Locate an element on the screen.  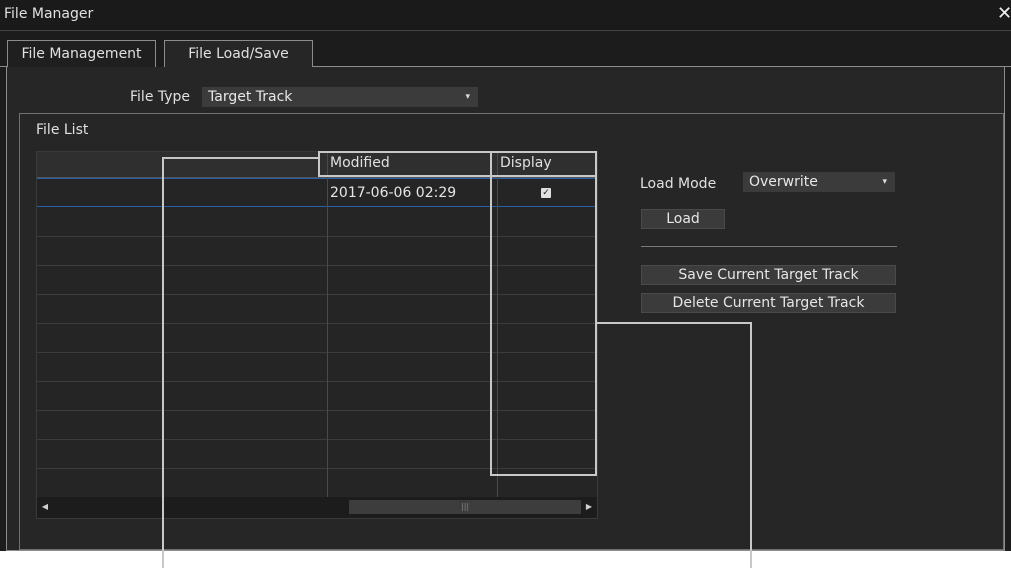
grip-icon: ||| is located at coordinates (465, 506).